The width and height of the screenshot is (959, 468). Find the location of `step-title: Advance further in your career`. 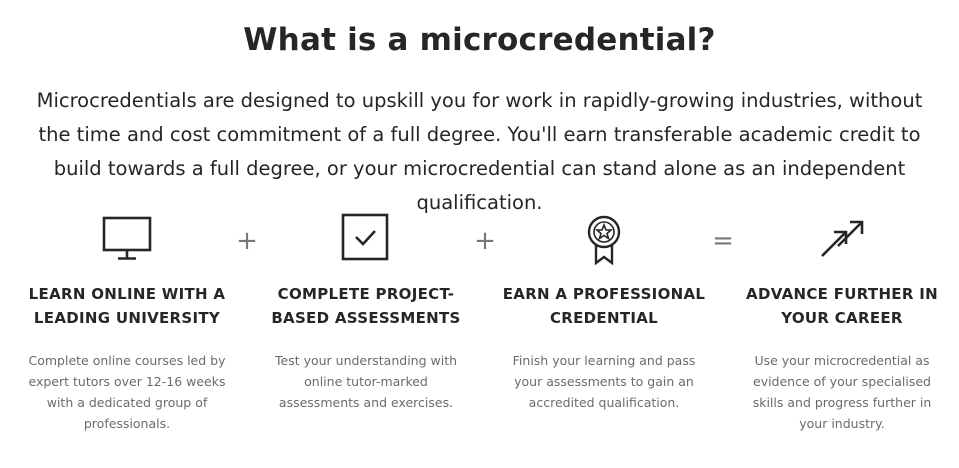

step-title: Advance further in your career is located at coordinates (842, 306).